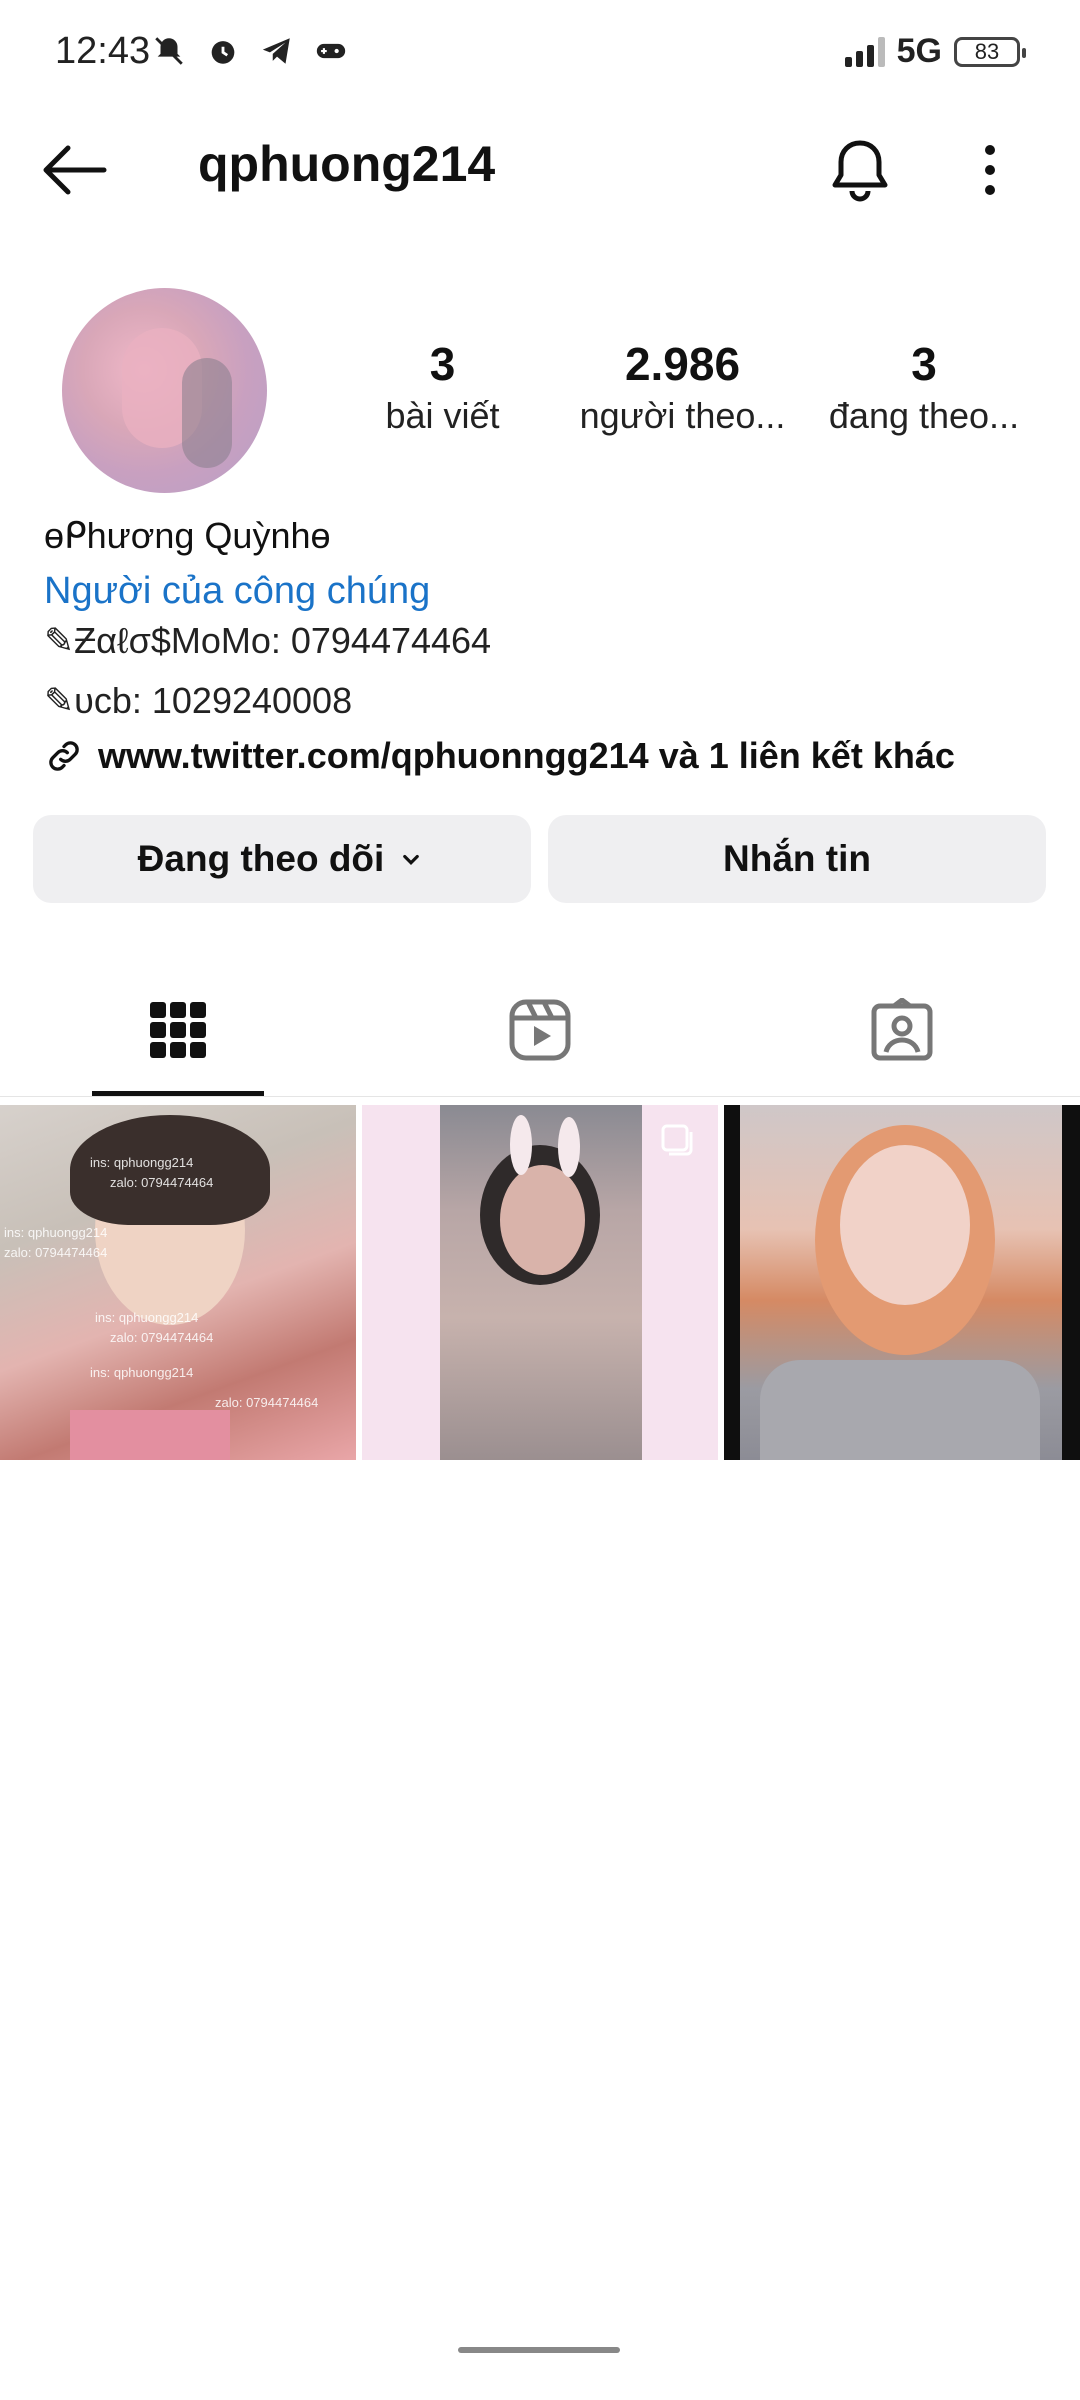 Image resolution: width=1080 pixels, height=2400 pixels. I want to click on display-name: ɵᑭhương Quỳnhɵ, so click(187, 535).